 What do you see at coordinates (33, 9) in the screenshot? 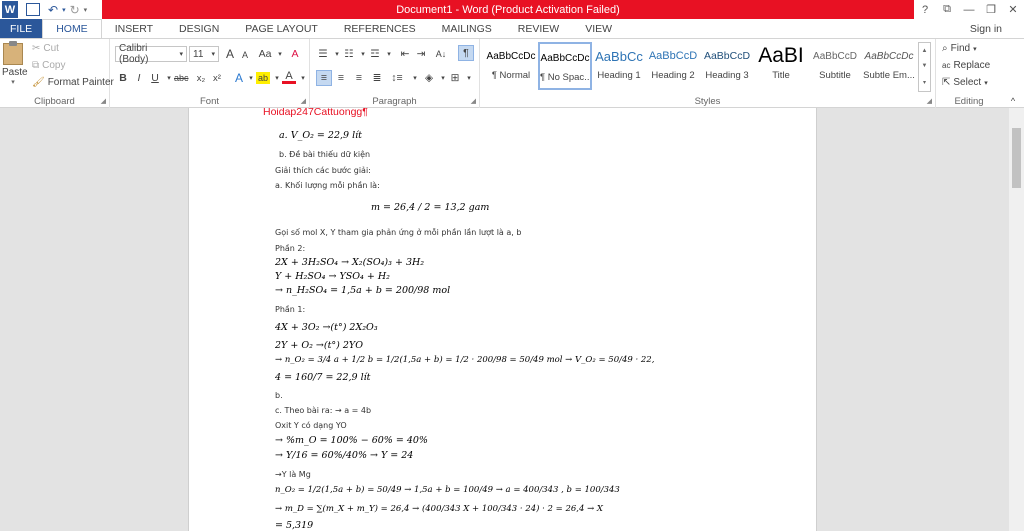
I see `save-icon` at bounding box center [33, 9].